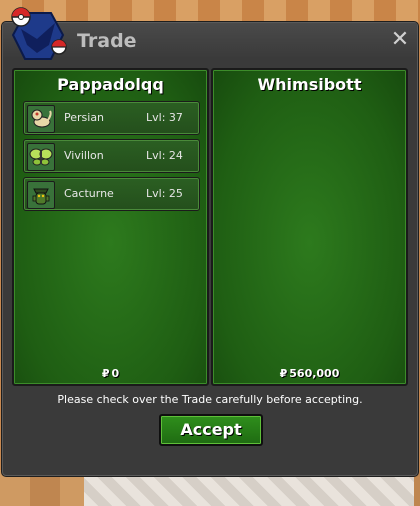  Describe the element at coordinates (309, 84) in the screenshot. I see `trader-name-partner: Whimsibott` at that location.